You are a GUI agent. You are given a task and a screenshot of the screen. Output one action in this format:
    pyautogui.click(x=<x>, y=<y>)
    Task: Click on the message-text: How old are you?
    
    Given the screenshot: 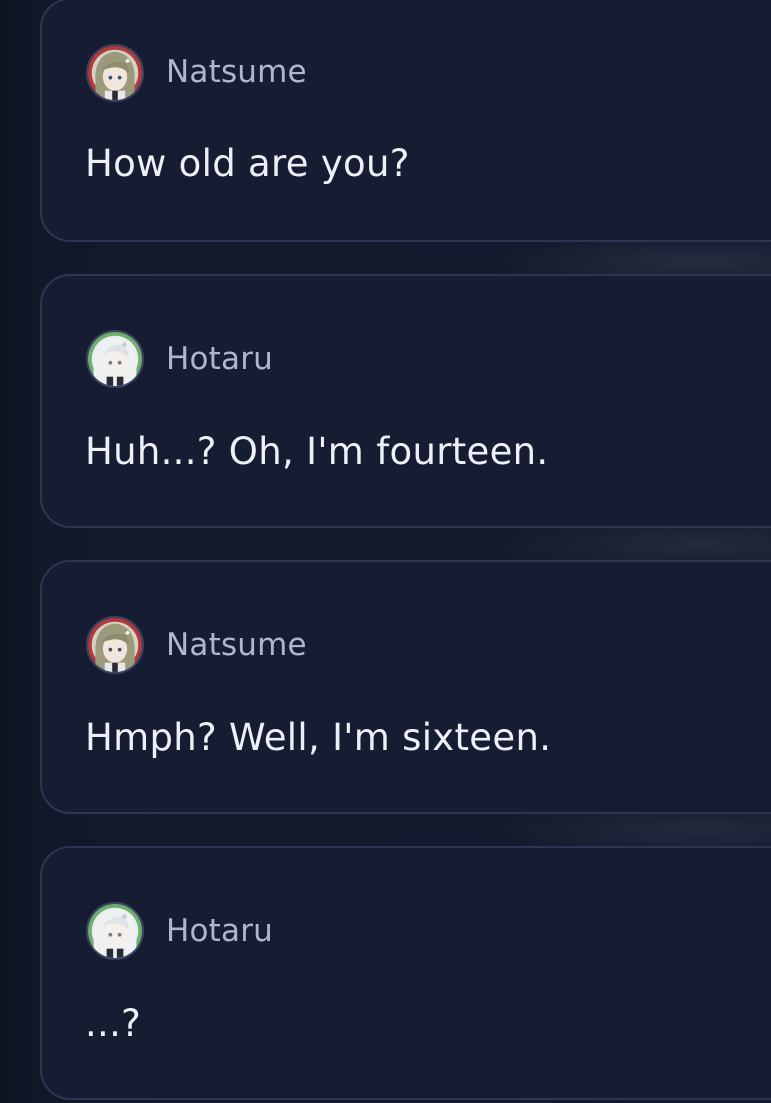 What is the action you would take?
    pyautogui.click(x=247, y=163)
    